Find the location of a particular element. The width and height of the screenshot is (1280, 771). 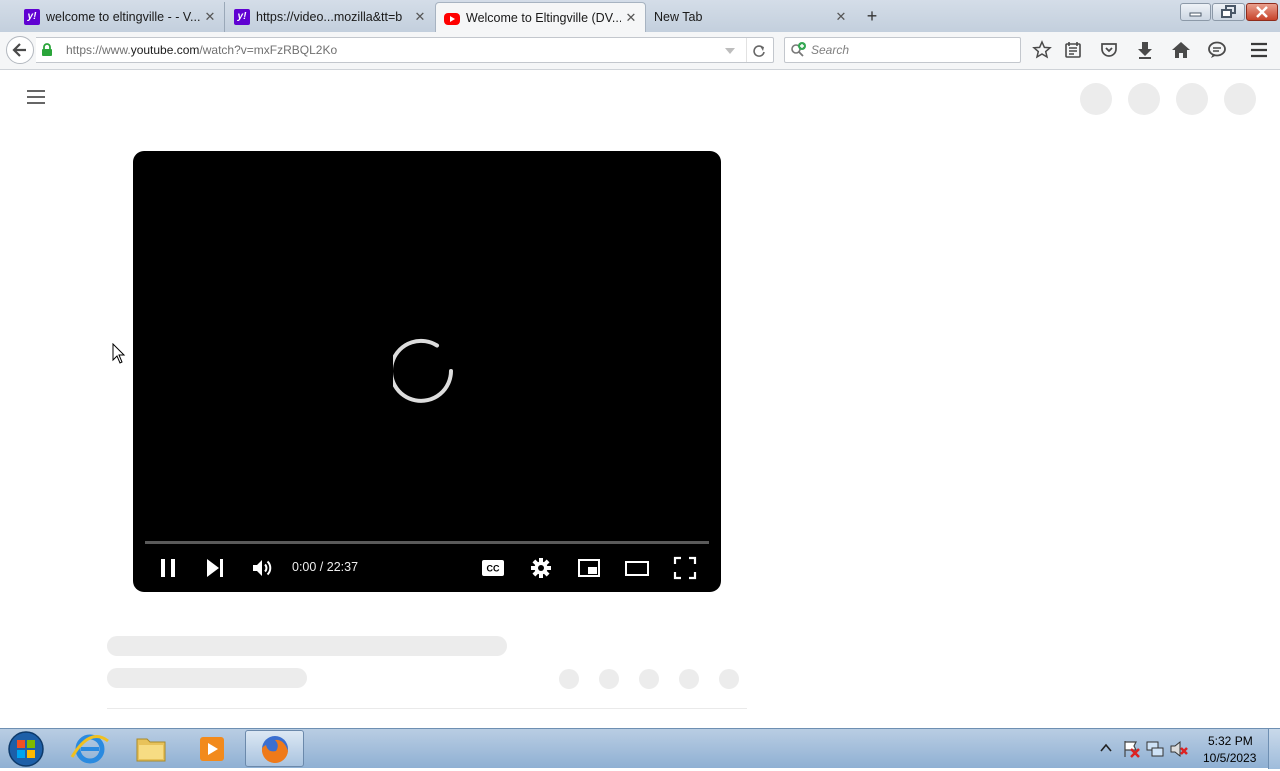

svg-text: CC is located at coordinates (493, 569).